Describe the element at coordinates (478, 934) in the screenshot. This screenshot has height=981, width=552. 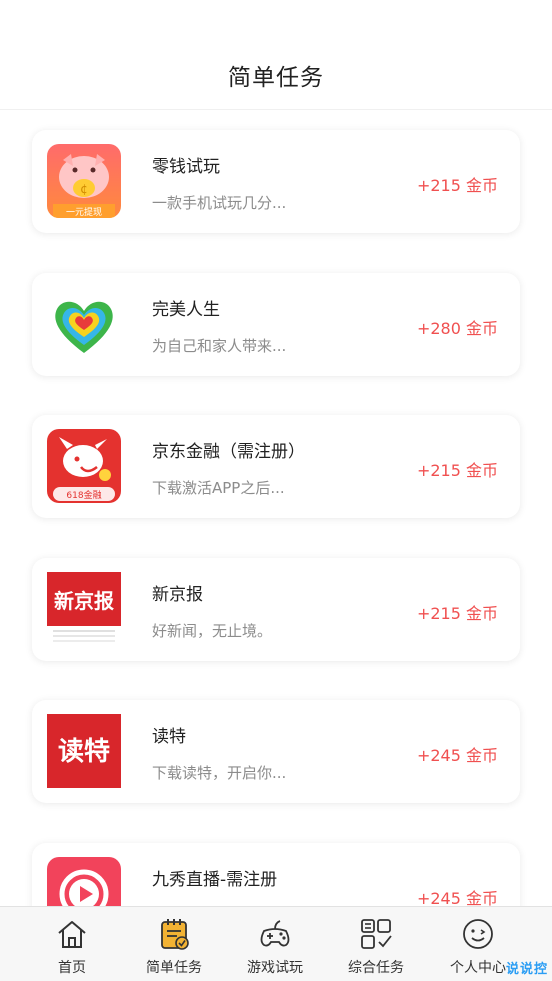
I see `smiley-icon` at that location.